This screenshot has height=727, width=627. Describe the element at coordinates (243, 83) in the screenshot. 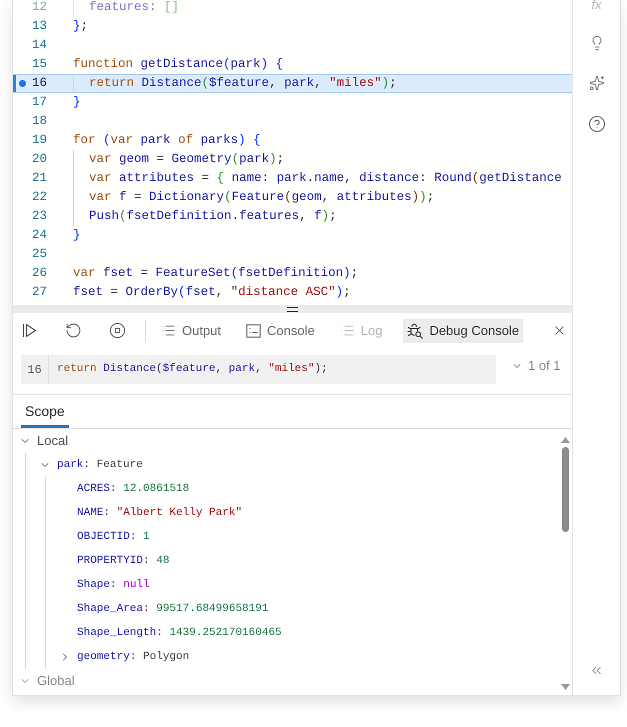

I see `code-text: return Distance($feature, park, "miles");` at that location.